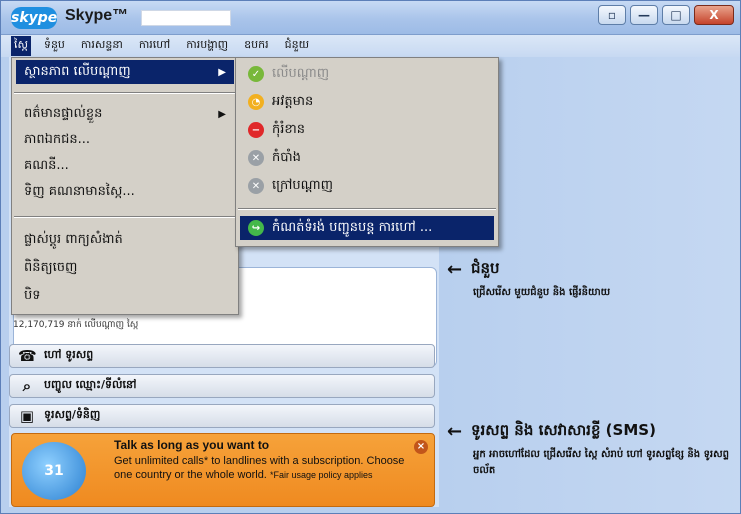 This screenshot has width=741, height=514. Describe the element at coordinates (72, 414) in the screenshot. I see `shop-label: ទូរសព្ទ/ទំនិញ` at that location.